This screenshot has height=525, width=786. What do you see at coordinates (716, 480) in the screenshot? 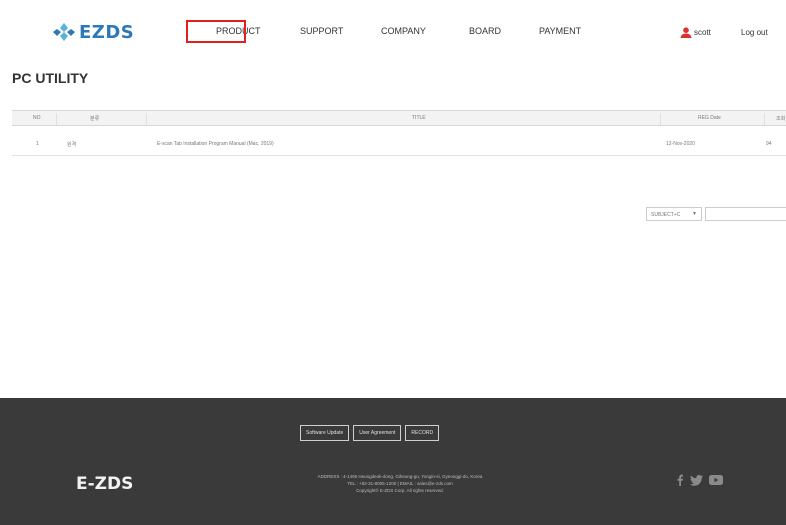
I see `youtube-icon` at bounding box center [716, 480].